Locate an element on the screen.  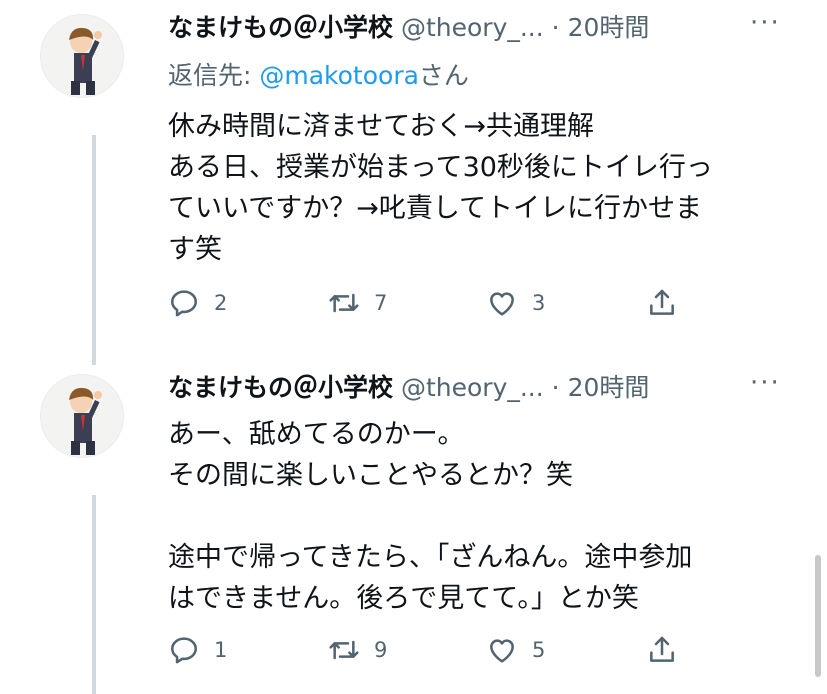
tweet-line: す笑 is located at coordinates (195, 249).